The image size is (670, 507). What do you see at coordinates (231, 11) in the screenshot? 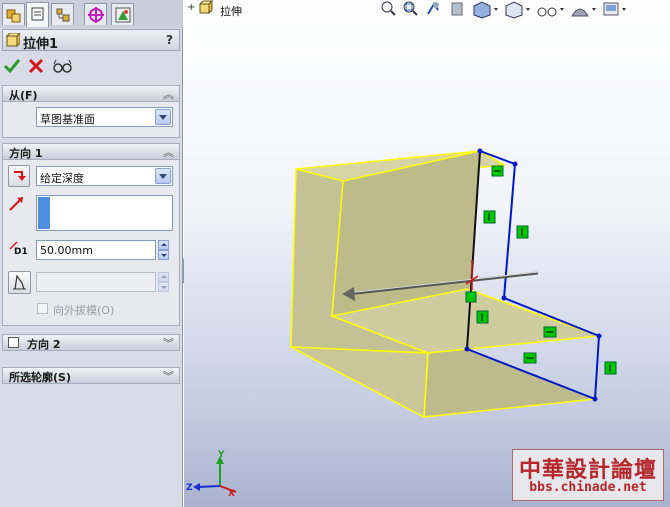
I see `tree-feature-label: 拉伸` at bounding box center [231, 11].